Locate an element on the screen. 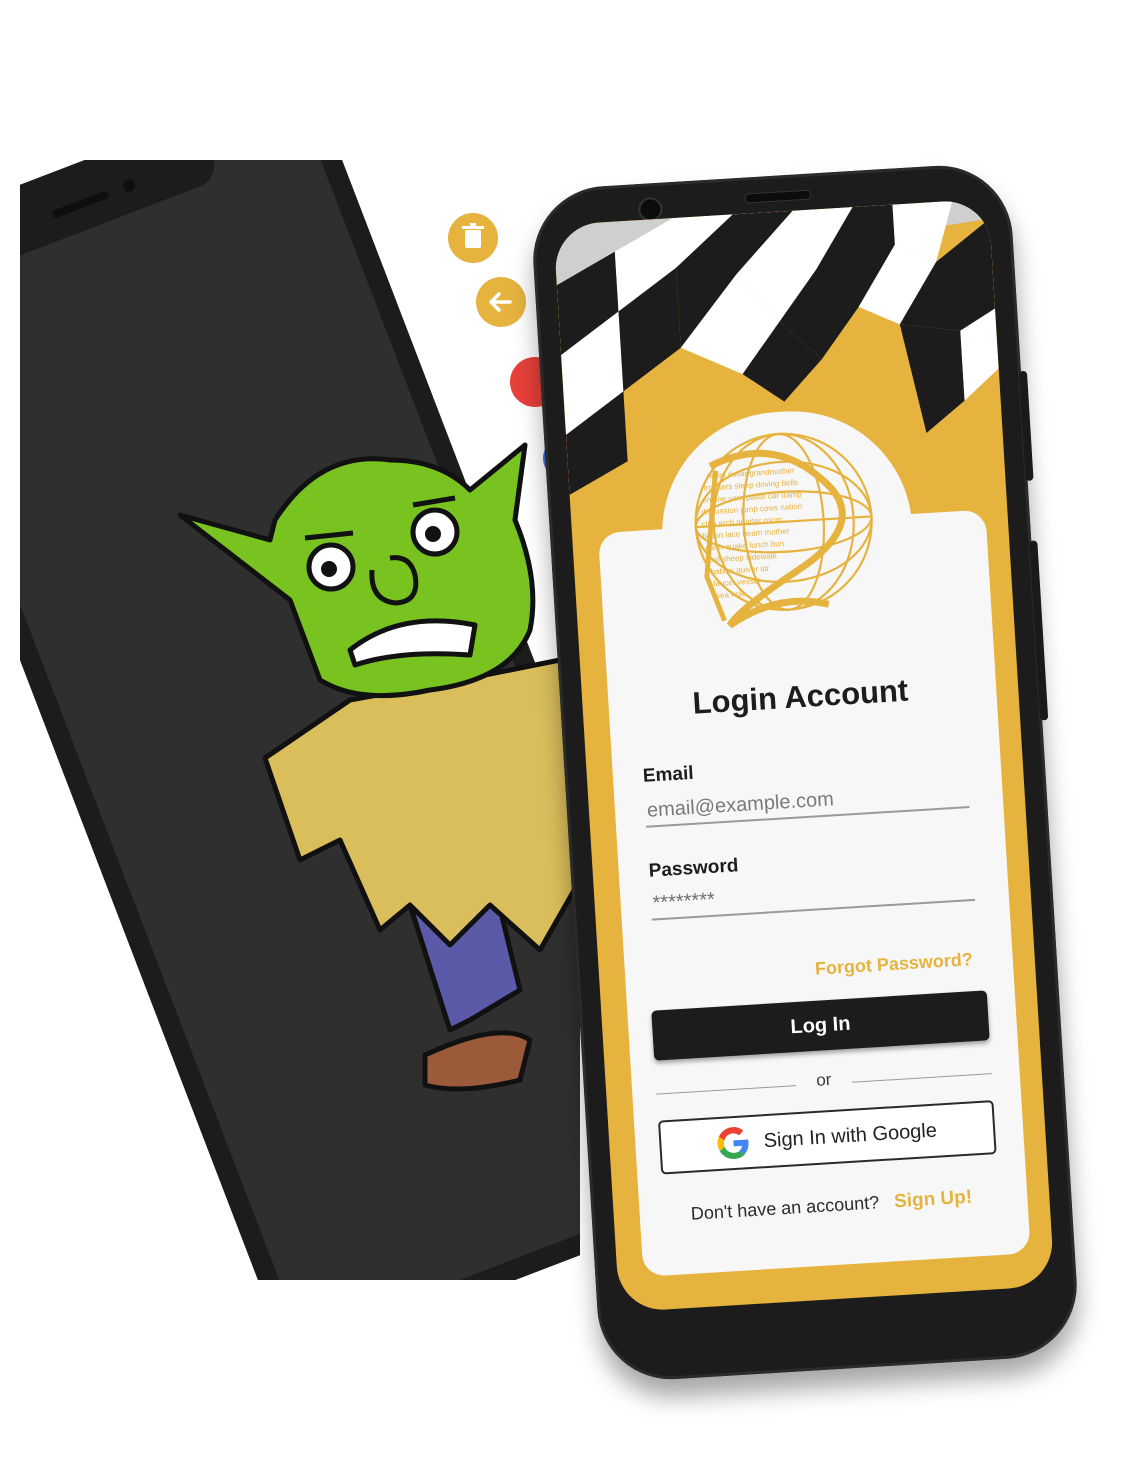 Image resolution: width=1144 pixels, height=1464 pixels. svg-text: faucet vessel is located at coordinates (736, 582).